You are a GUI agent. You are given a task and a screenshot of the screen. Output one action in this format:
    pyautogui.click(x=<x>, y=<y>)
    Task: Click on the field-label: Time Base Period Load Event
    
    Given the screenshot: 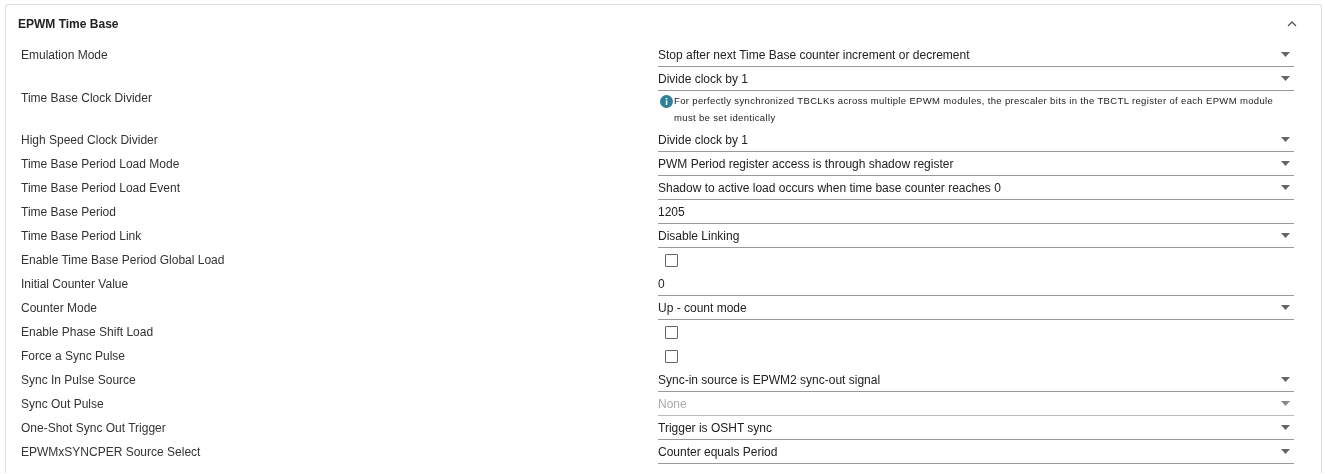 What is the action you would take?
    pyautogui.click(x=100, y=188)
    